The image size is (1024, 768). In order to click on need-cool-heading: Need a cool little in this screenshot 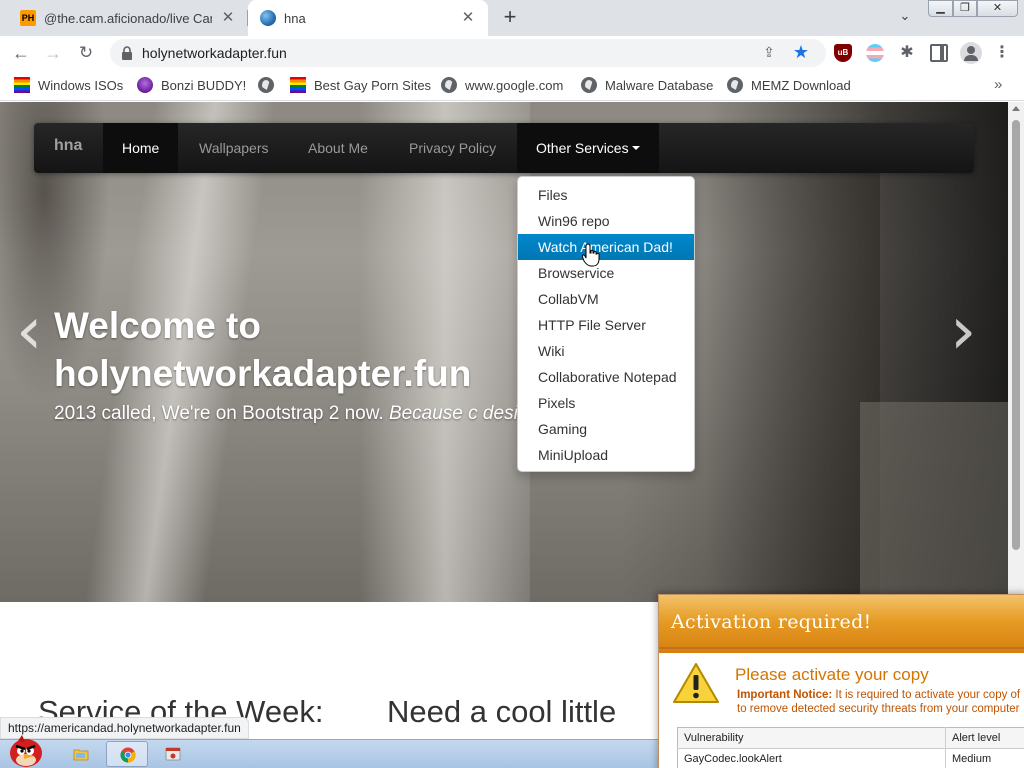, I will do `click(502, 711)`.